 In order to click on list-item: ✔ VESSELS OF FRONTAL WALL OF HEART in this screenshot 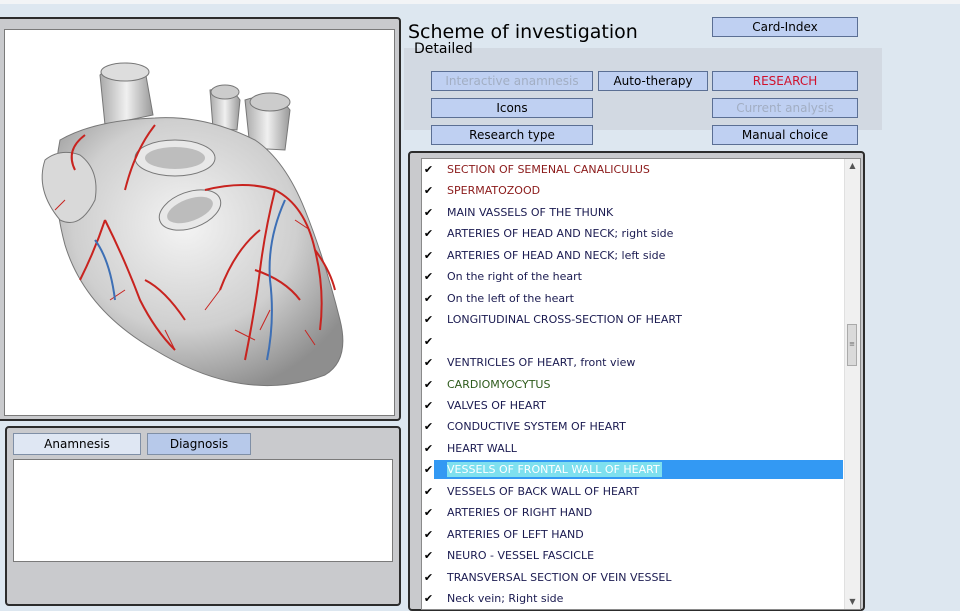, I will do `click(633, 469)`.